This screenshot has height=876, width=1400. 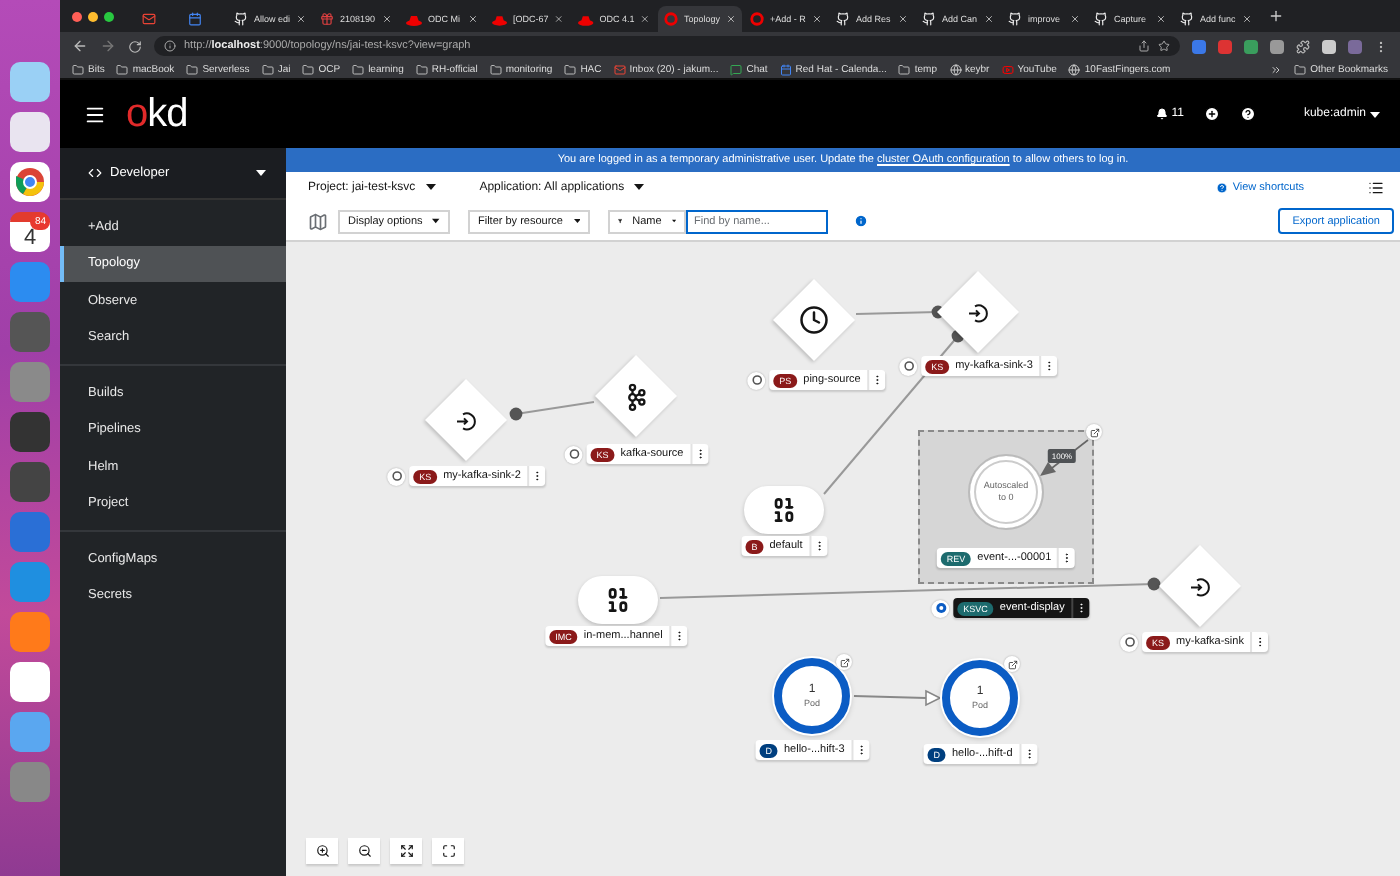 What do you see at coordinates (30, 238) in the screenshot?
I see `calendar-day: 4` at bounding box center [30, 238].